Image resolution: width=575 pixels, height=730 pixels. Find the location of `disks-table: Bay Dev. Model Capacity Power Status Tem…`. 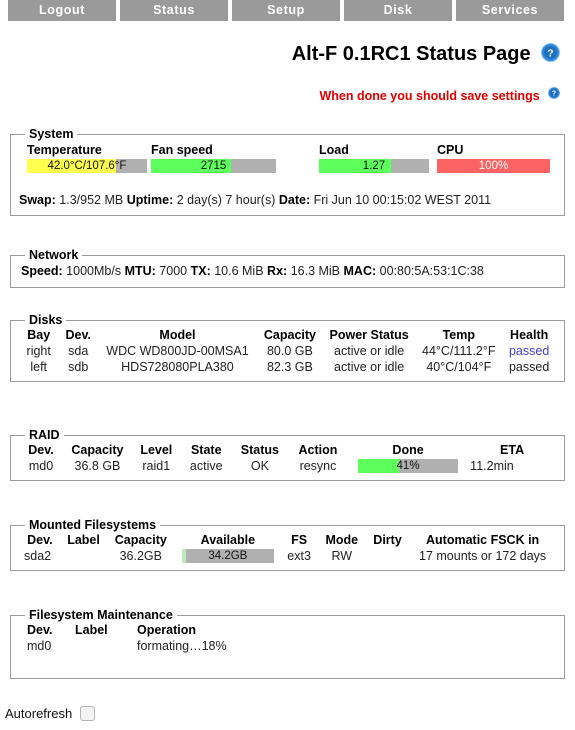

disks-table: Bay Dev. Model Capacity Power Status Tem… is located at coordinates (287, 351).